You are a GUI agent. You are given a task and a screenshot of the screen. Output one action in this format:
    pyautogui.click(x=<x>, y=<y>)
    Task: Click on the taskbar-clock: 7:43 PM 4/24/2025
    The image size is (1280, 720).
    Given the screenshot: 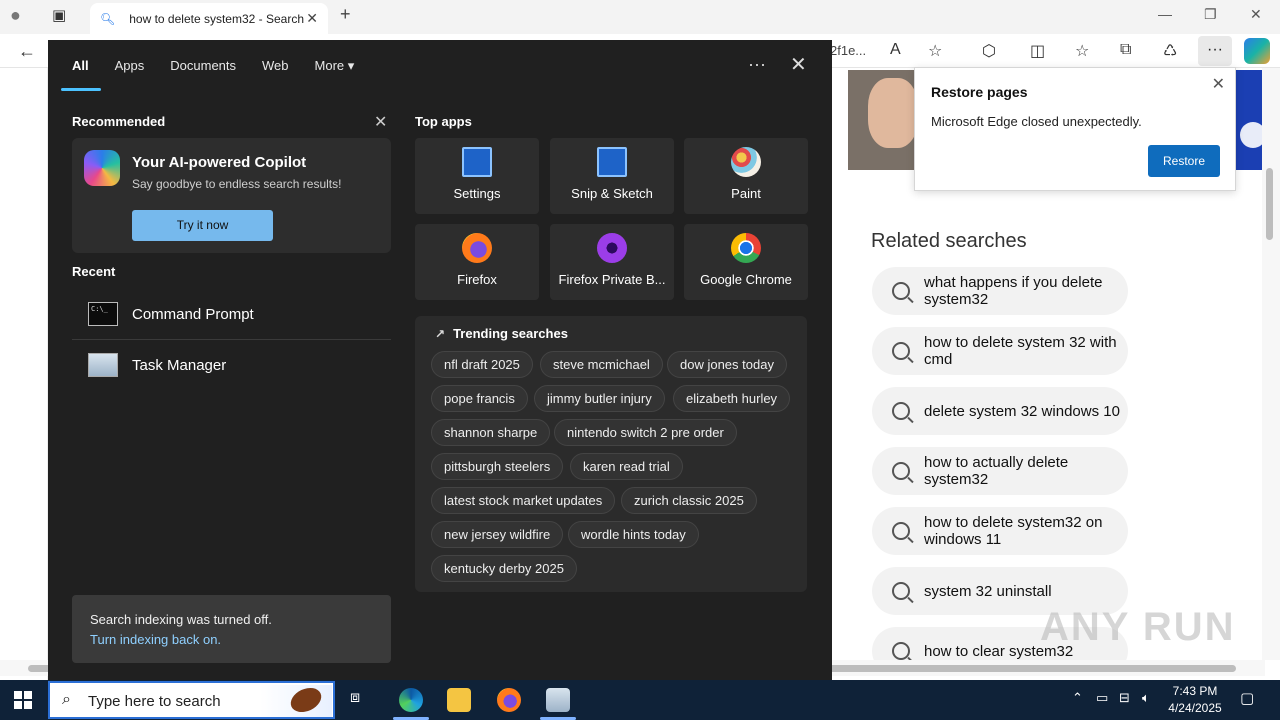 What is the action you would take?
    pyautogui.click(x=1195, y=700)
    